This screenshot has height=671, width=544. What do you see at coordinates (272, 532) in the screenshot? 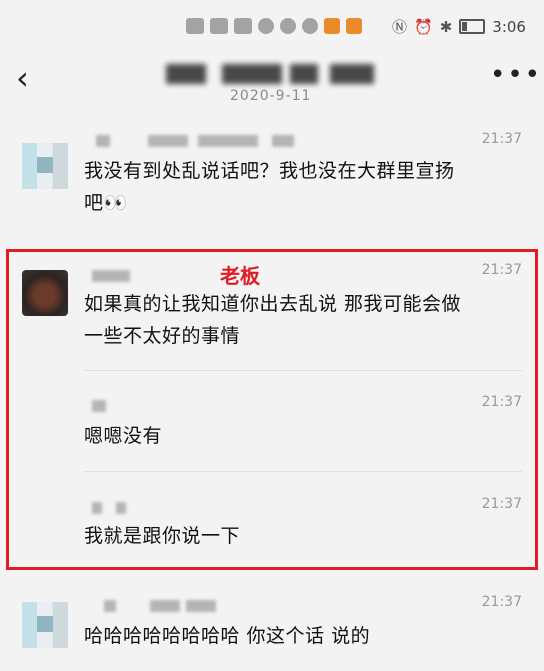
I see `message-item: 21:37 我就是跟你说一下` at bounding box center [272, 532].